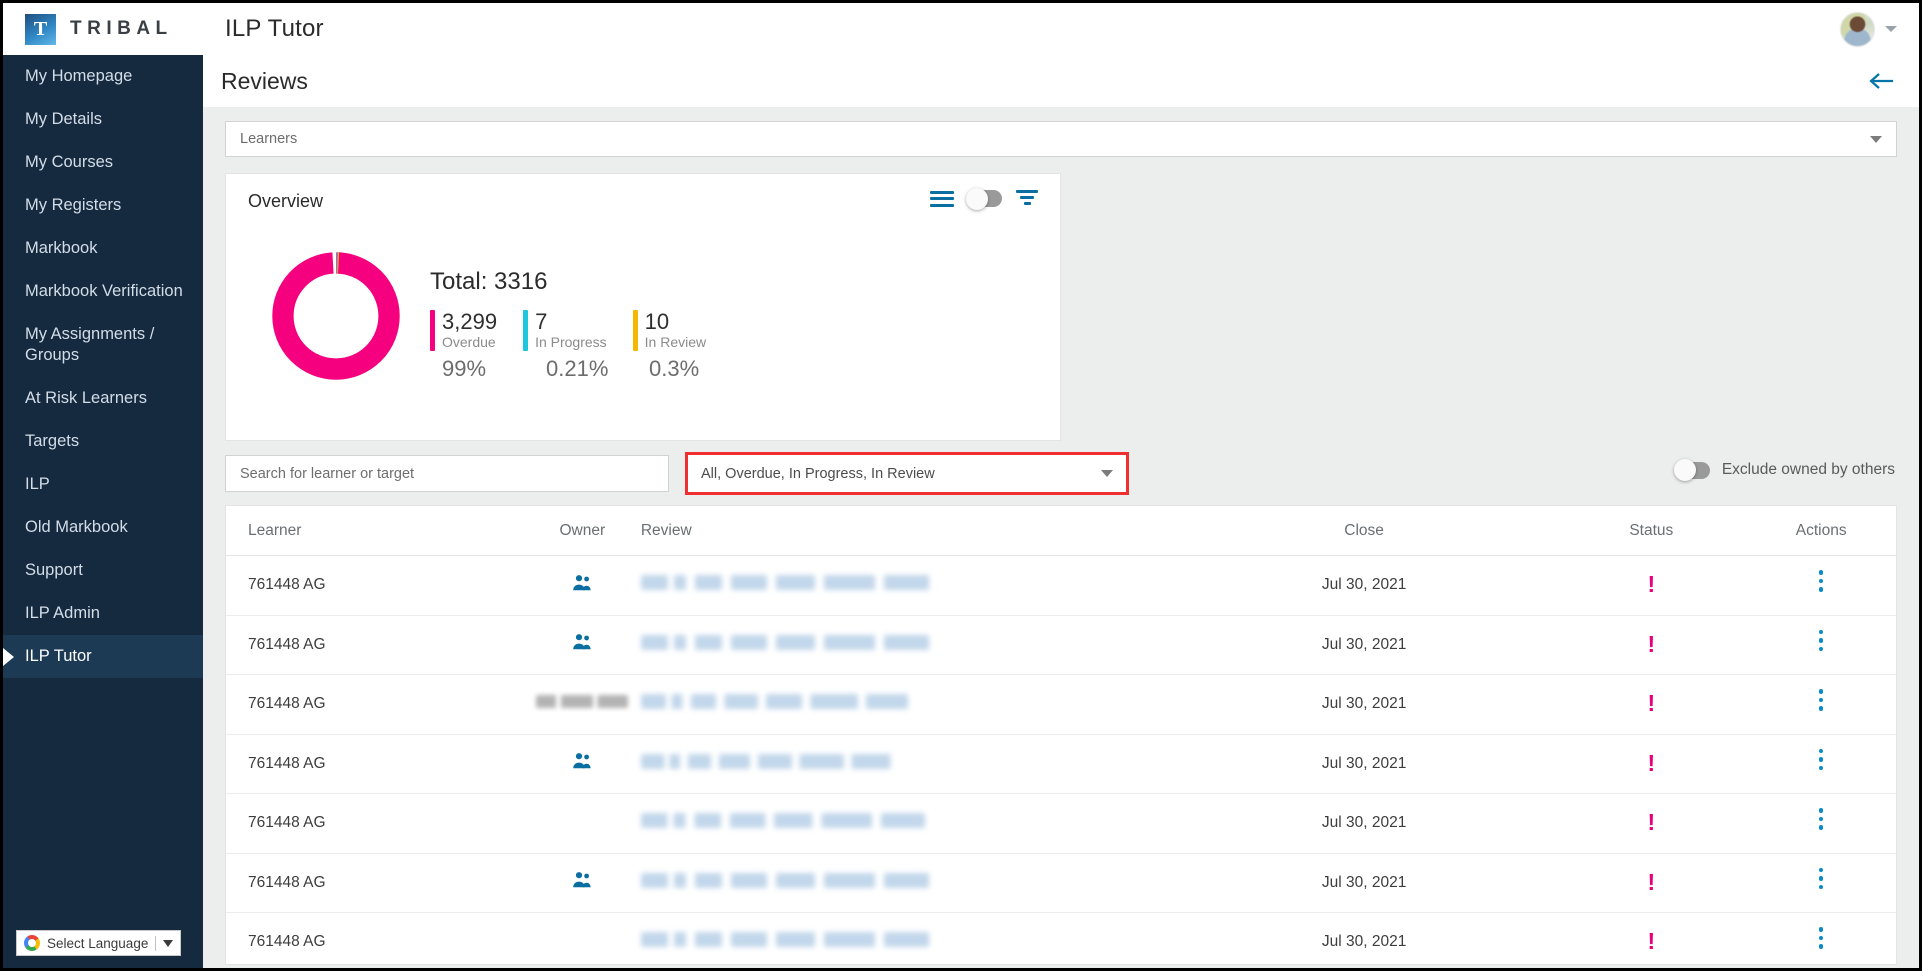  I want to click on brand-logo: T TRIBAL, so click(103, 29).